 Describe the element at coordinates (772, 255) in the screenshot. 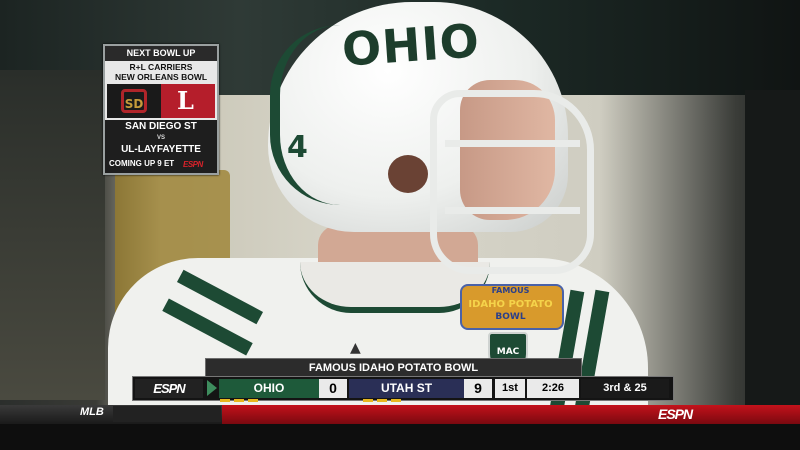

I see `background-dark-right` at that location.